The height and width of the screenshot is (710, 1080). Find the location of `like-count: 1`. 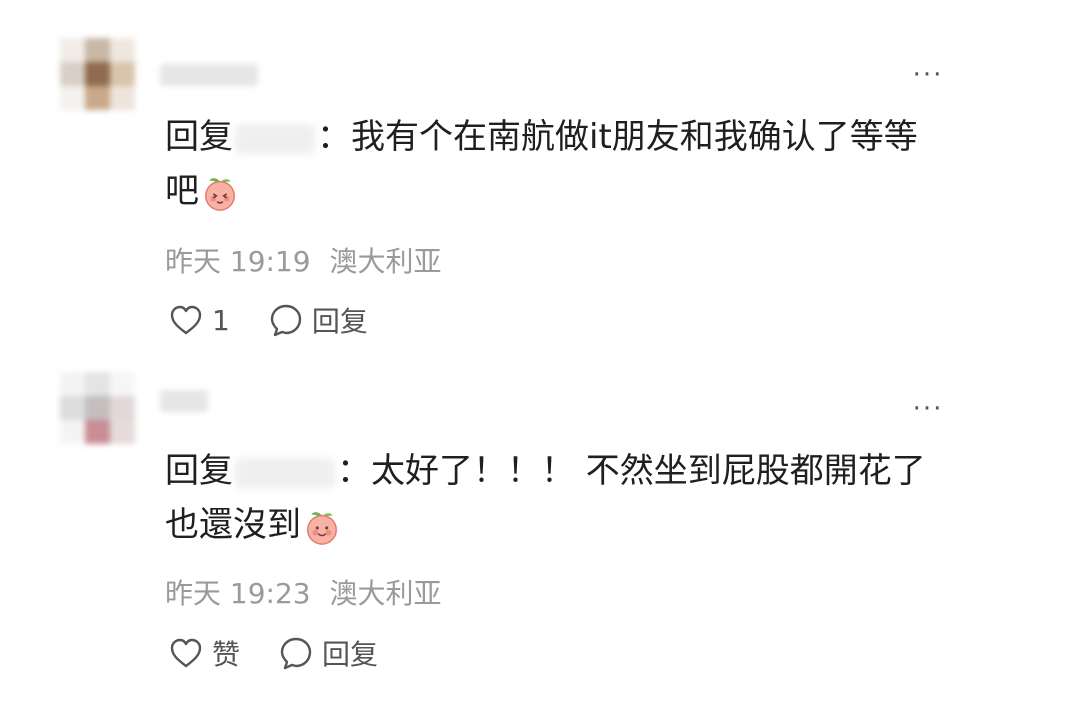

like-count: 1 is located at coordinates (221, 320).